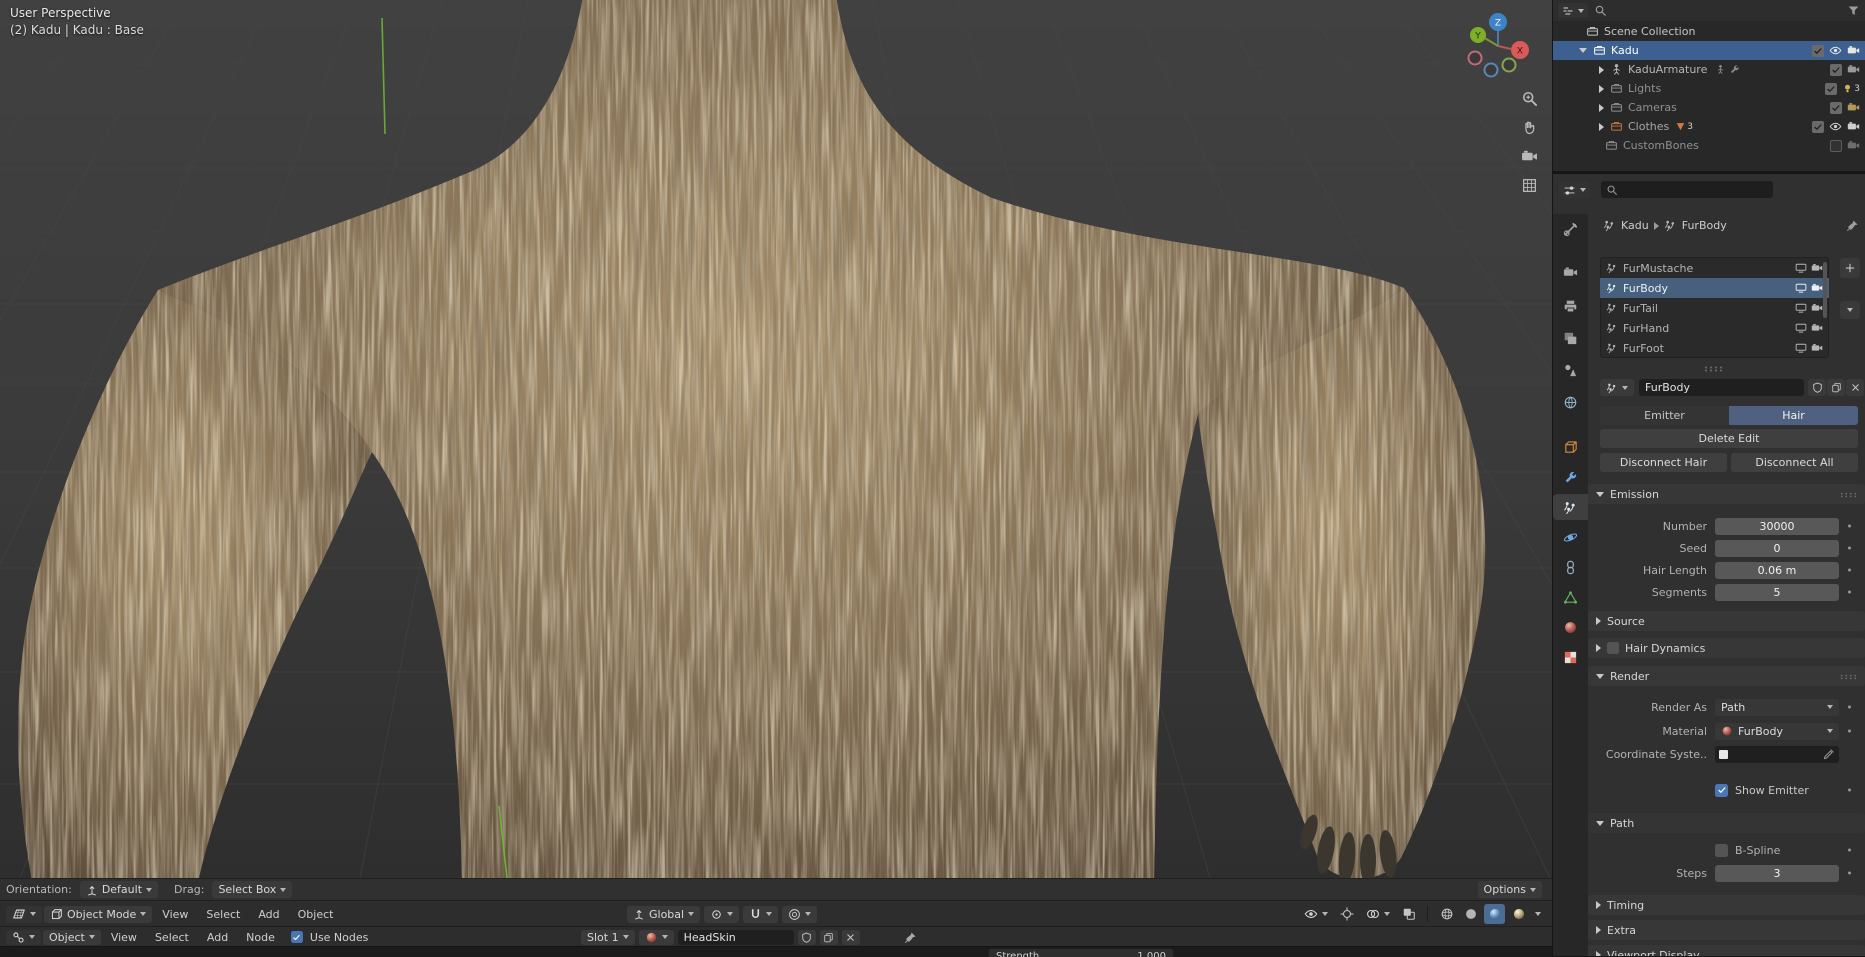 This screenshot has height=957, width=1865. What do you see at coordinates (268, 914) in the screenshot?
I see `menu-add: Add` at bounding box center [268, 914].